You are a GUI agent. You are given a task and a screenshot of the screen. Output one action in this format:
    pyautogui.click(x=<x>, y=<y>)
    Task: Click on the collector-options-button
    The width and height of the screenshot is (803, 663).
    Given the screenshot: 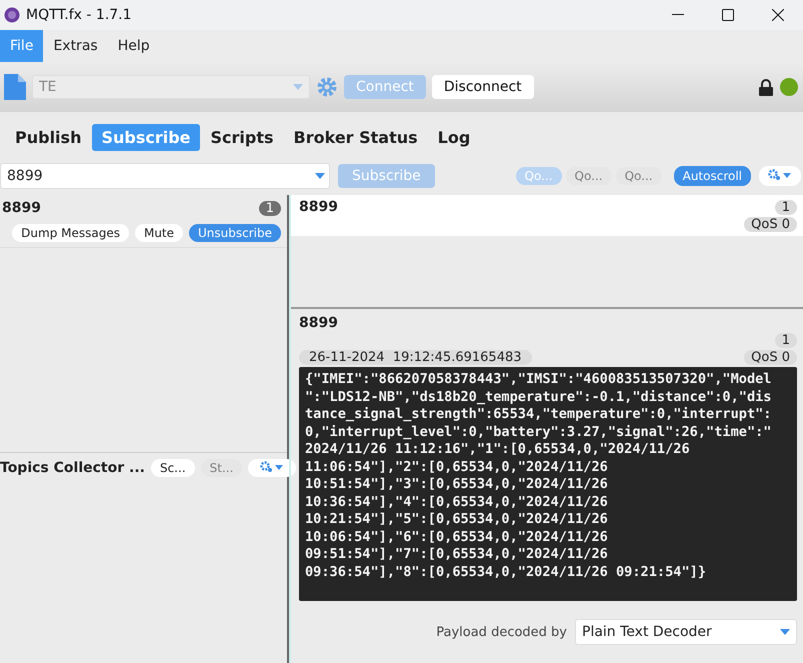 What is the action you would take?
    pyautogui.click(x=272, y=468)
    